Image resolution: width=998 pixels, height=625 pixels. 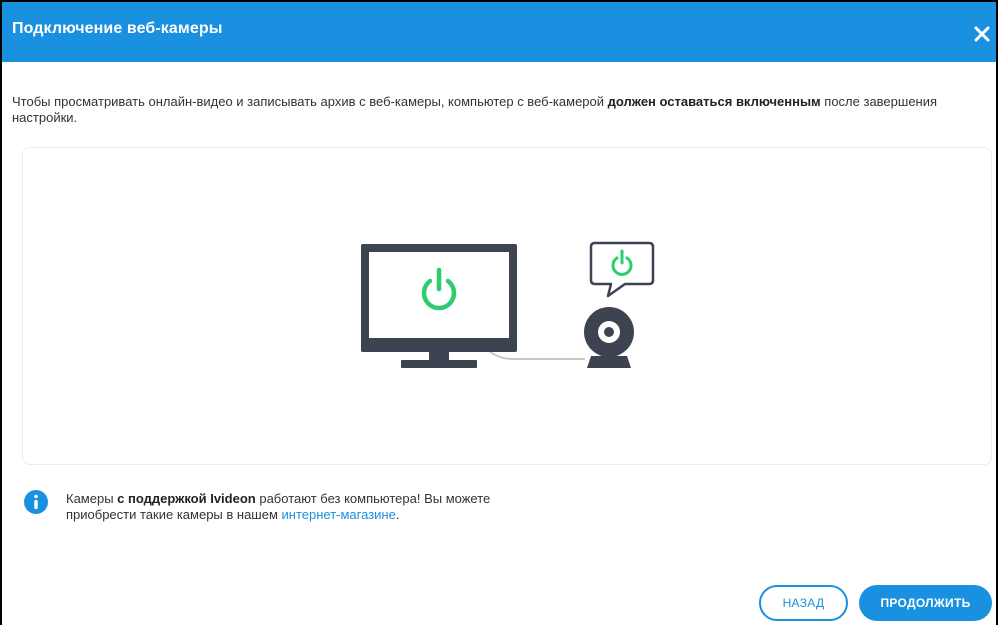 I want to click on info-part3: работают без компьютера! Вы можете, so click(x=373, y=498).